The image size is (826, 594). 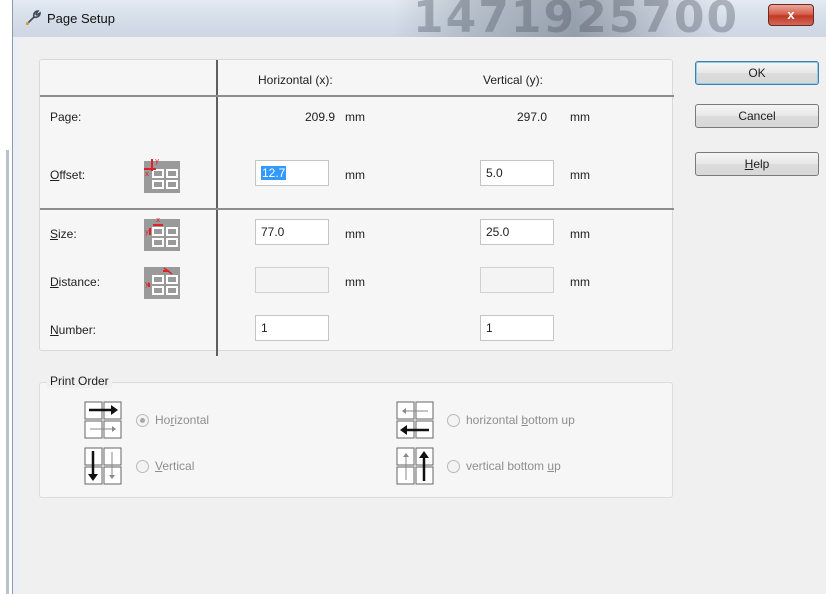 What do you see at coordinates (54, 282) in the screenshot?
I see `distance-label-mnemonic: D` at bounding box center [54, 282].